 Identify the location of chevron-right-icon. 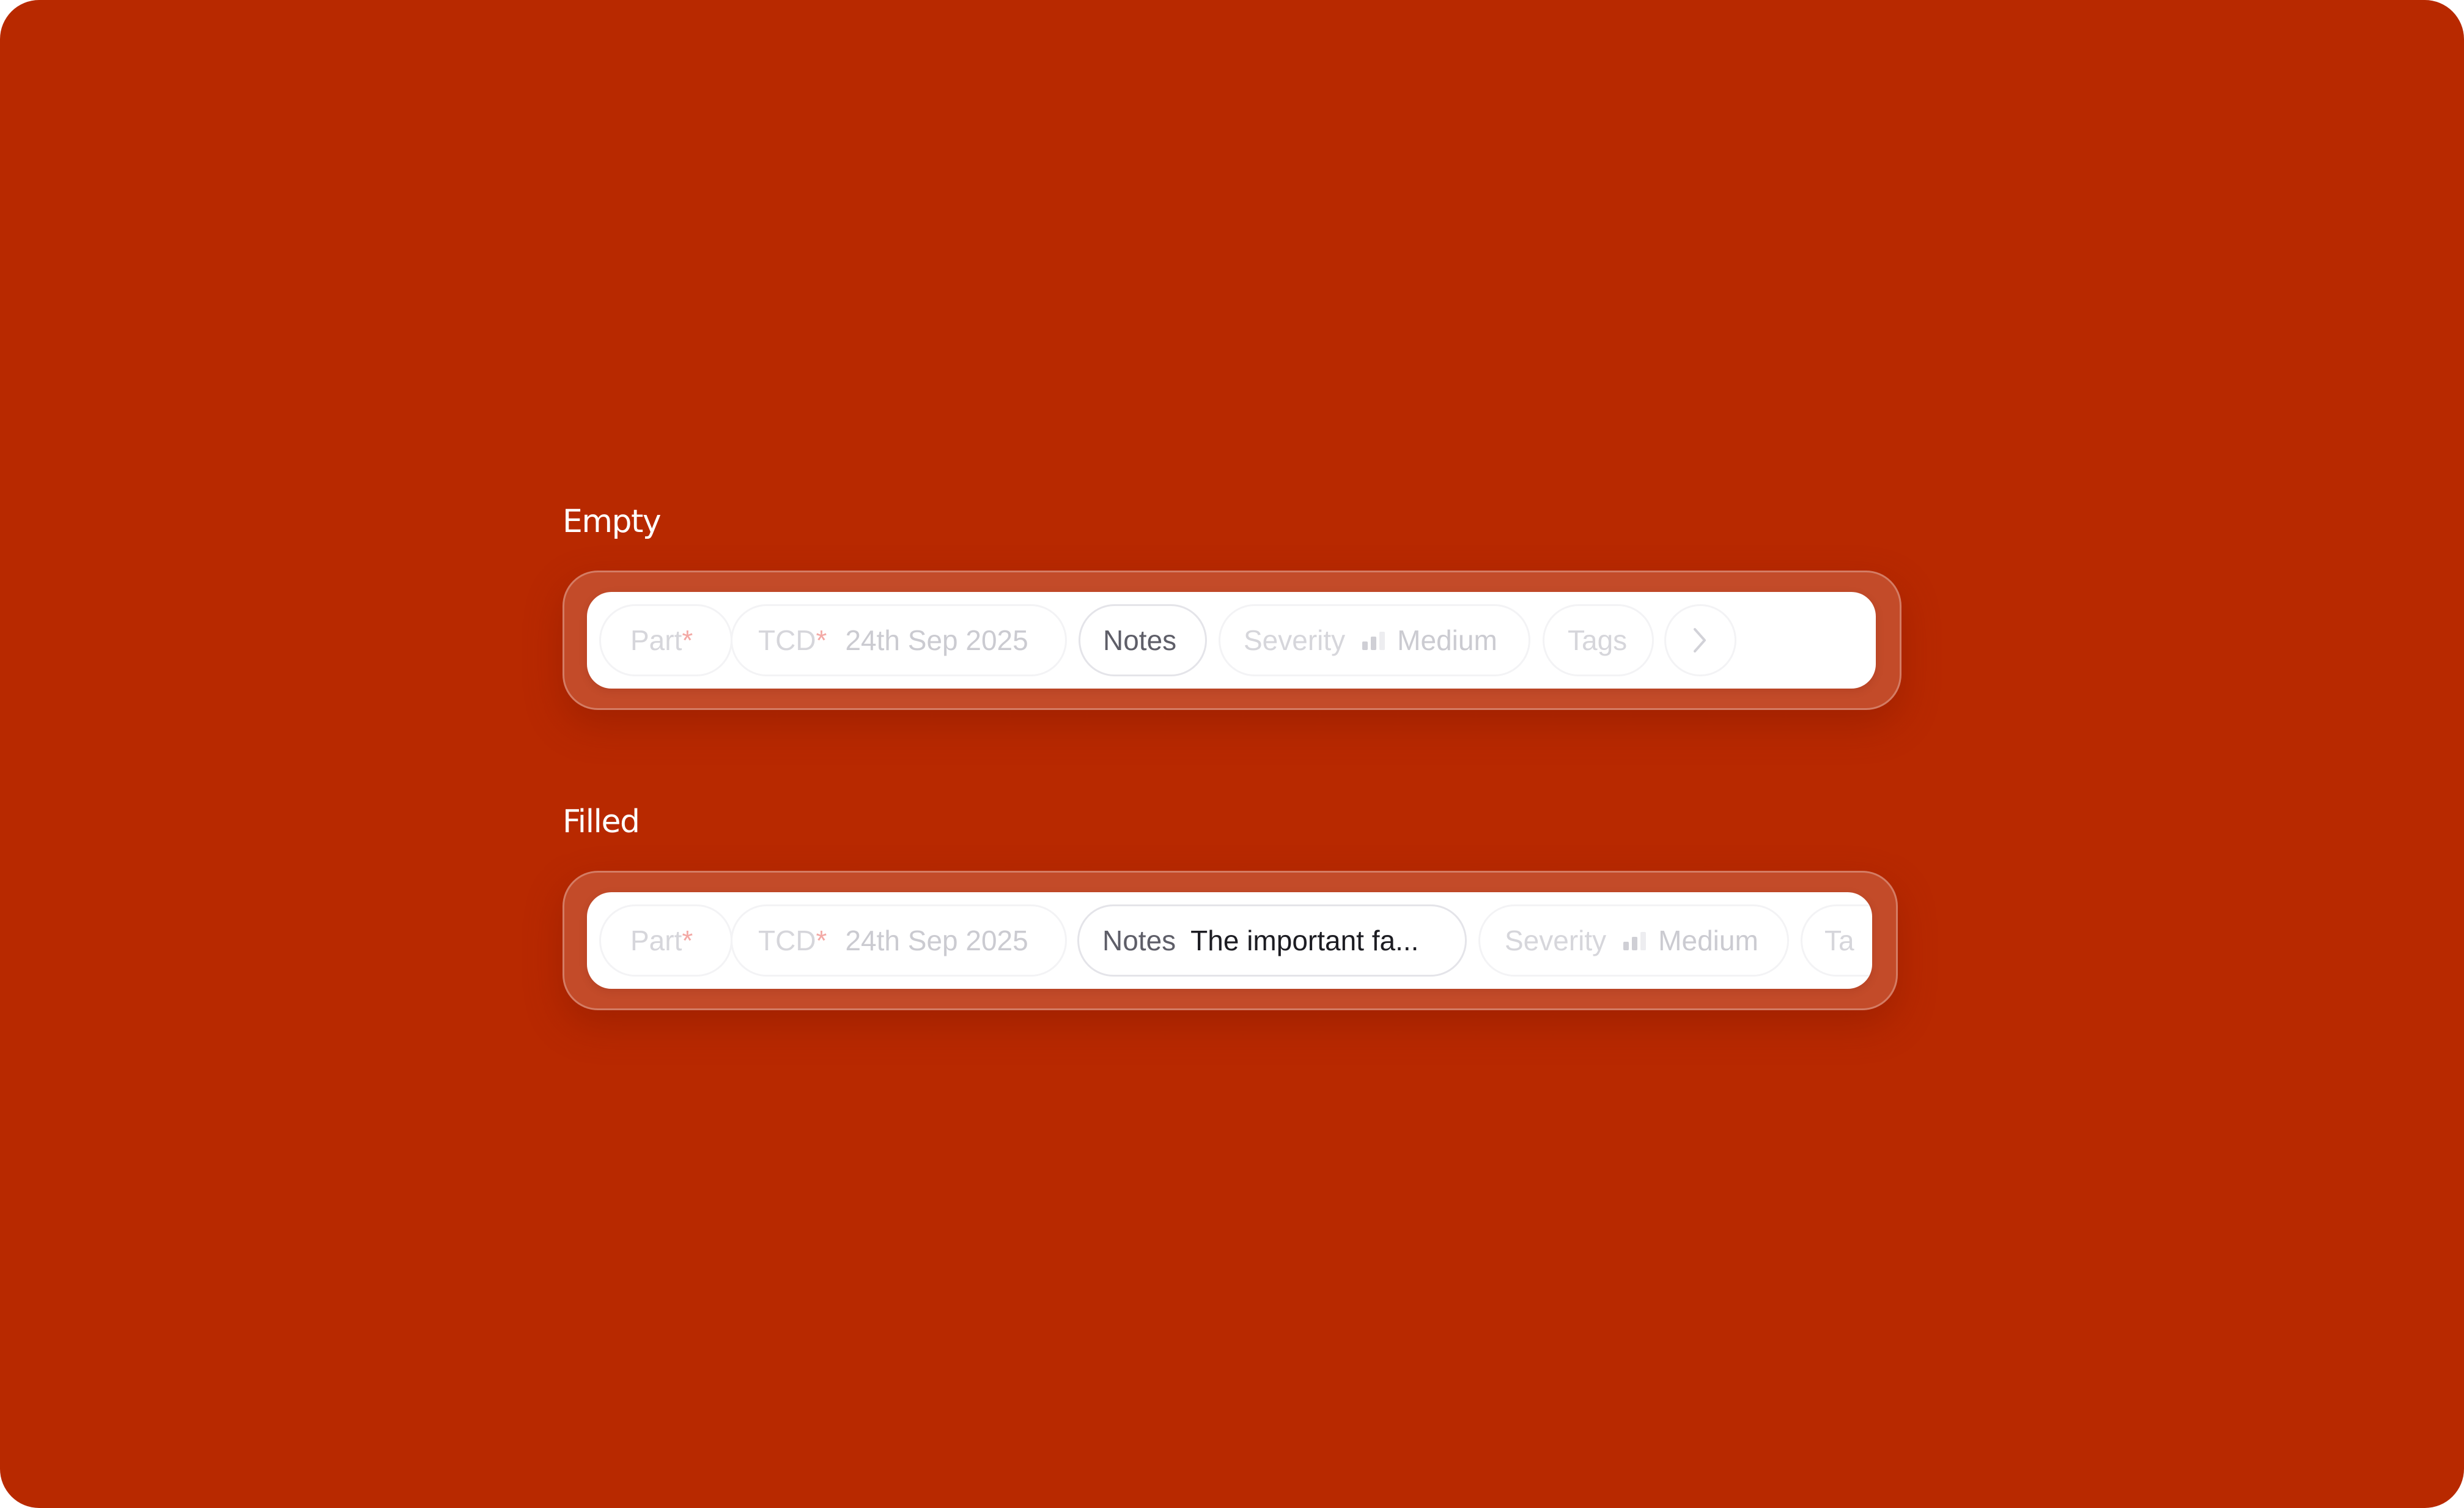
(1700, 640).